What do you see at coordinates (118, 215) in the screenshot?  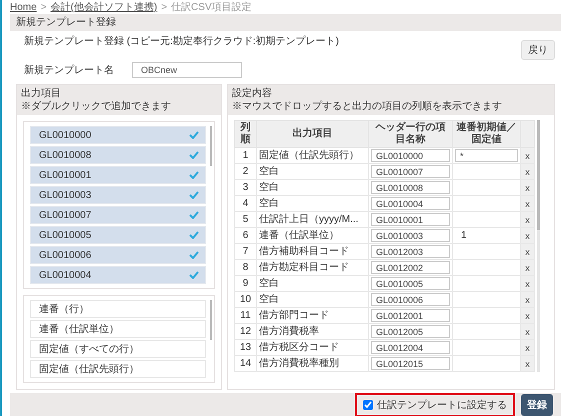 I see `output-item: GL0010007` at bounding box center [118, 215].